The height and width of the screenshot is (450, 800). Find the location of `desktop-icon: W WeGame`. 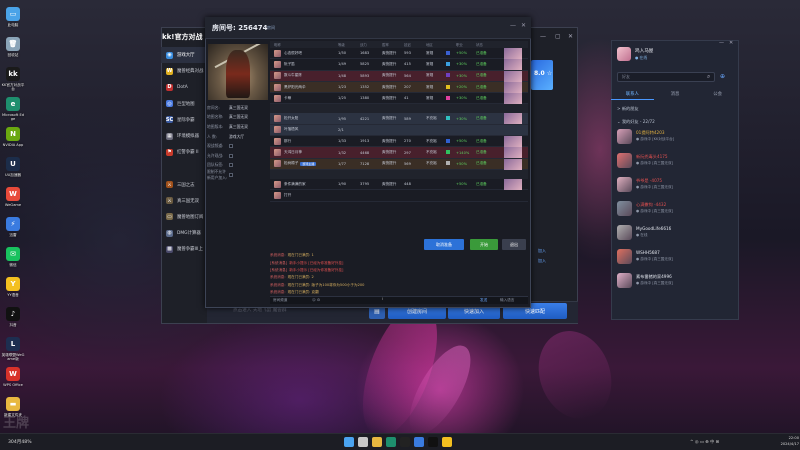

desktop-icon: W WeGame is located at coordinates (13, 200).